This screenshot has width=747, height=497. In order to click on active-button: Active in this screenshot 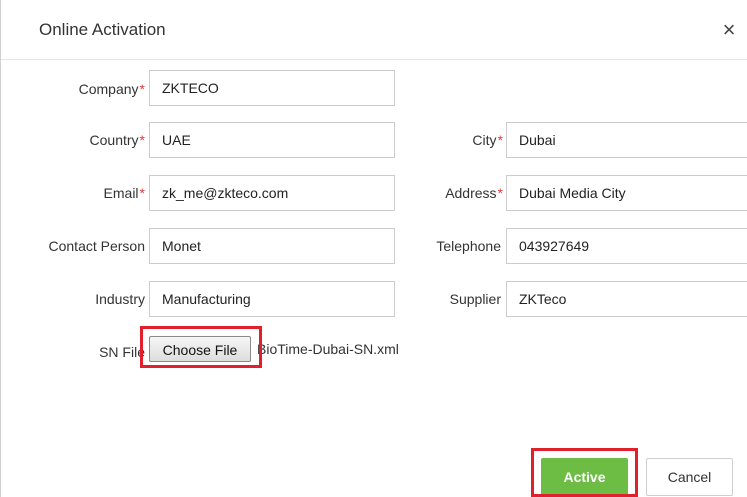, I will do `click(584, 477)`.